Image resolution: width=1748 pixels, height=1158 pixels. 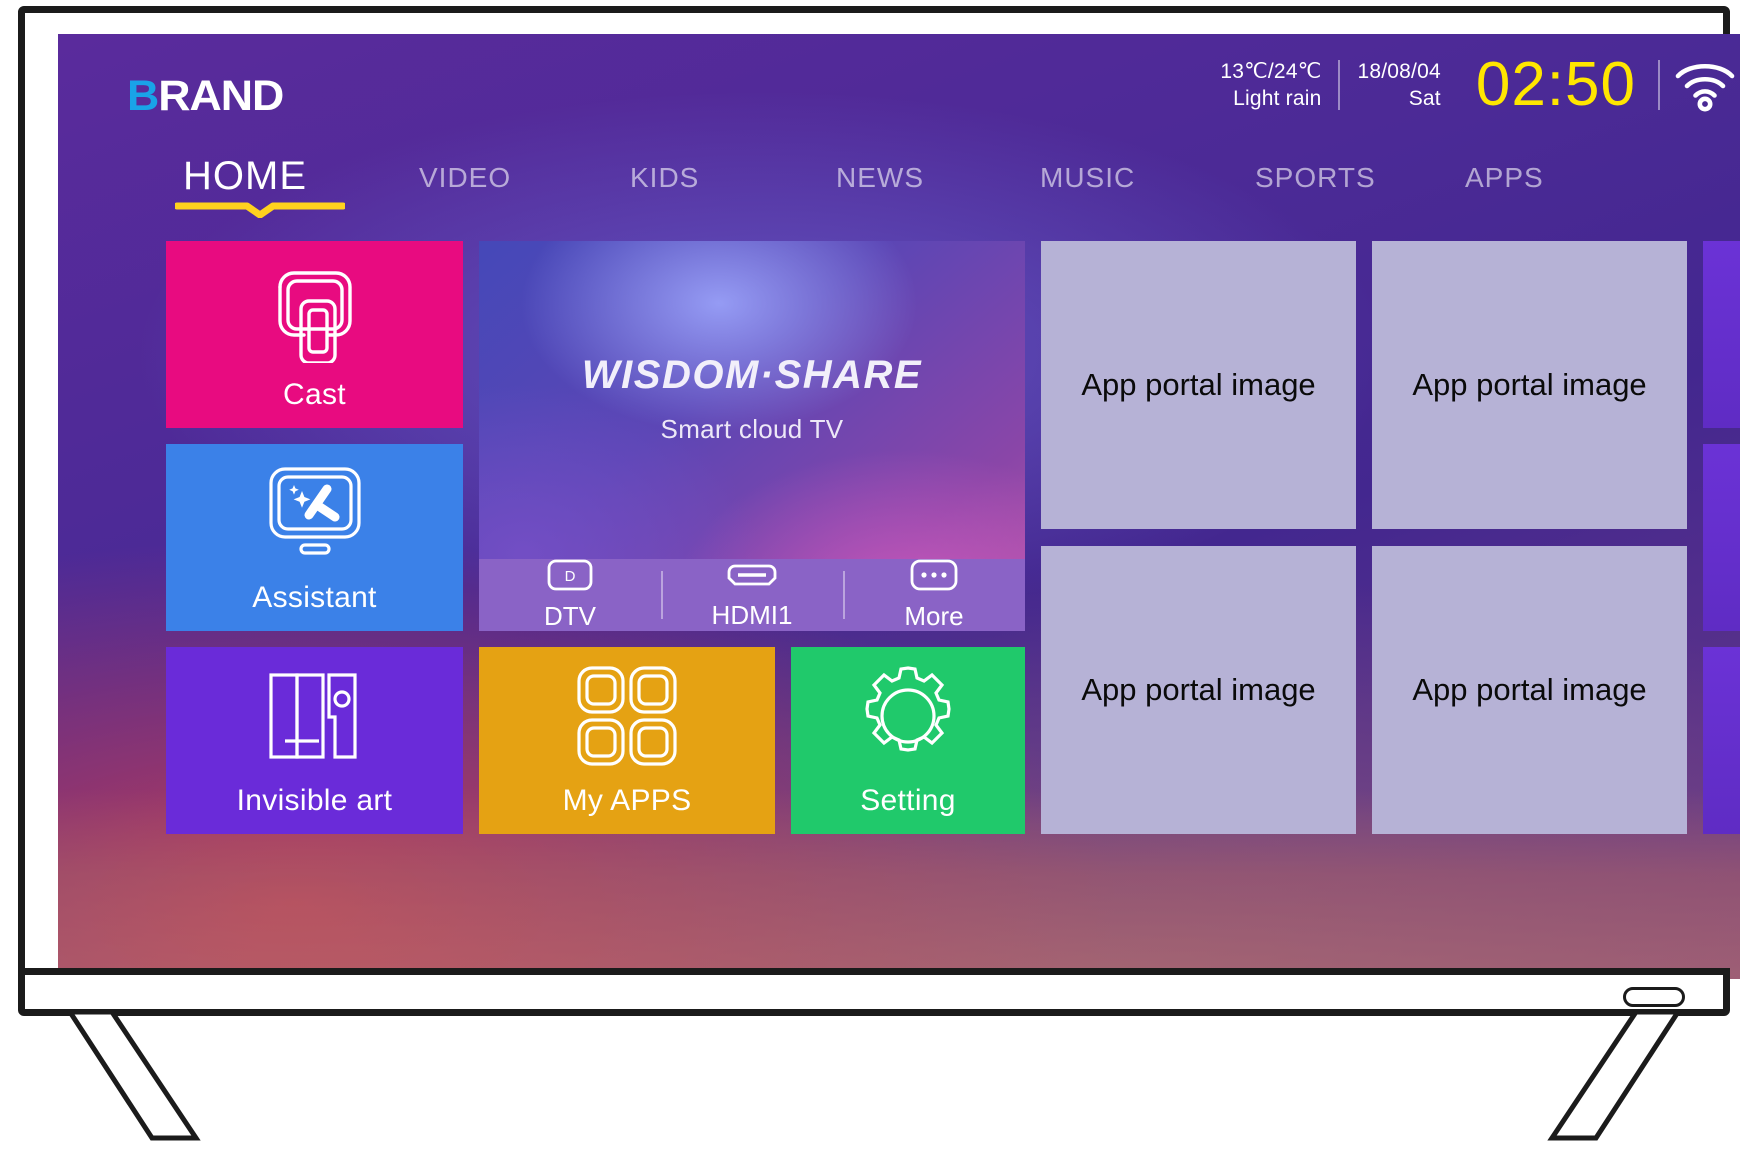 I want to click on tile-label: Cast, so click(x=314, y=394).